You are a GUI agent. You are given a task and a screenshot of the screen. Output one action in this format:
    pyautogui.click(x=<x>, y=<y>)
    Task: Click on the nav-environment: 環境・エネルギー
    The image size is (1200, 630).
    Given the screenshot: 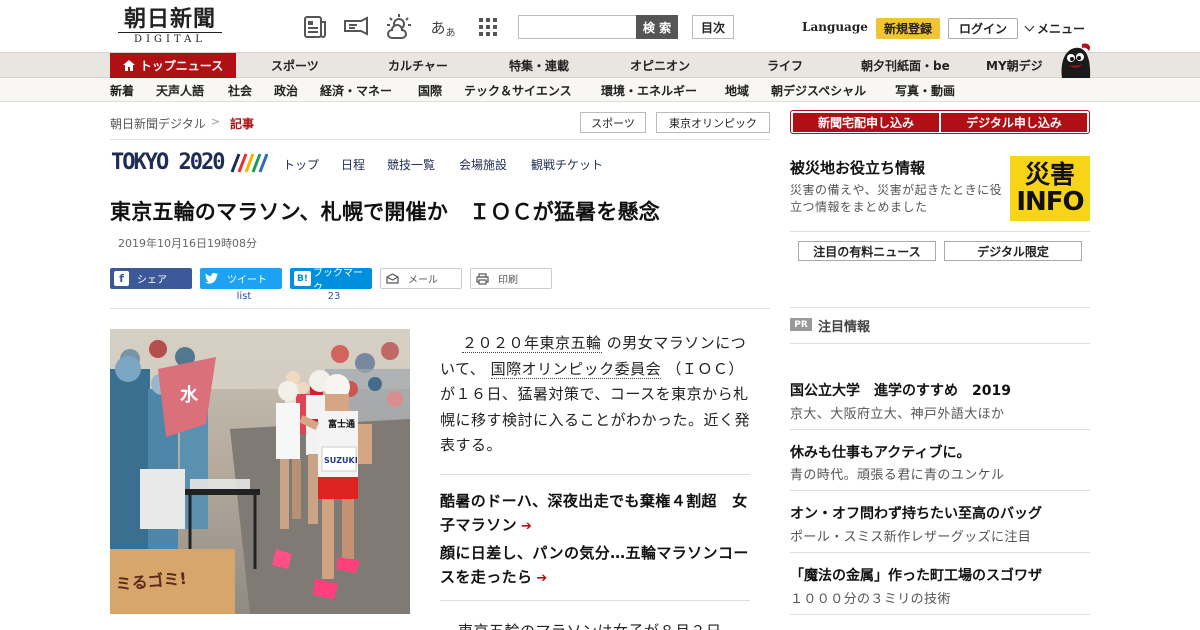 What is the action you would take?
    pyautogui.click(x=649, y=90)
    